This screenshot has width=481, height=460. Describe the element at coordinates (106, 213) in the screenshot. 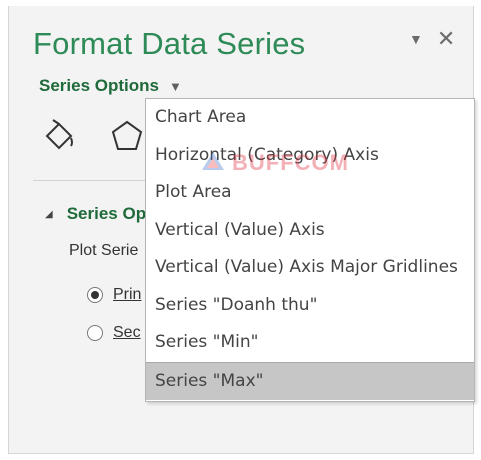

I see `section-title: Series Op` at that location.